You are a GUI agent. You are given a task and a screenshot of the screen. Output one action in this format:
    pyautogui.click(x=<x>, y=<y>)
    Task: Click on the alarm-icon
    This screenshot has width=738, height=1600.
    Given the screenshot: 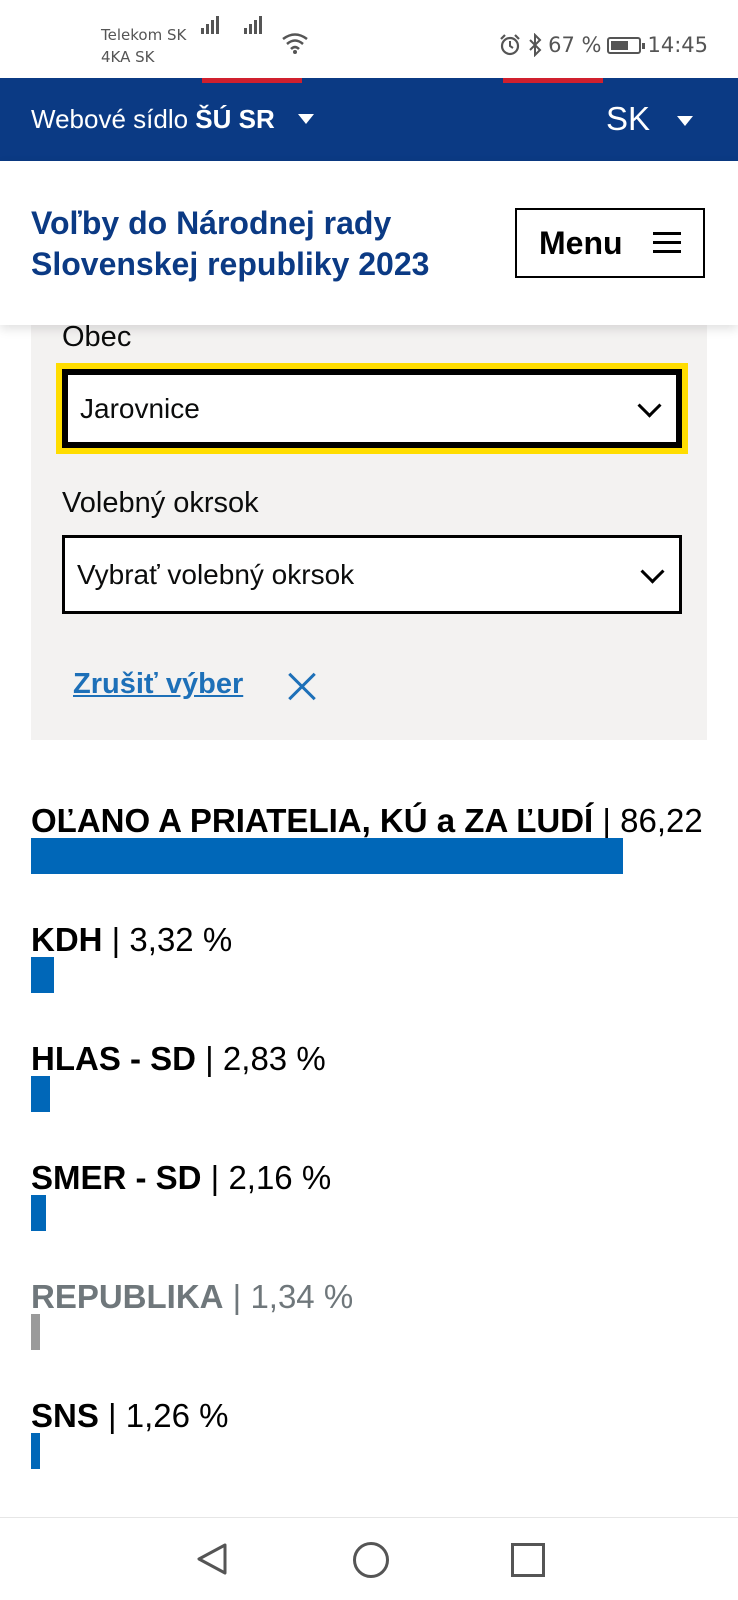 What is the action you would take?
    pyautogui.click(x=510, y=45)
    